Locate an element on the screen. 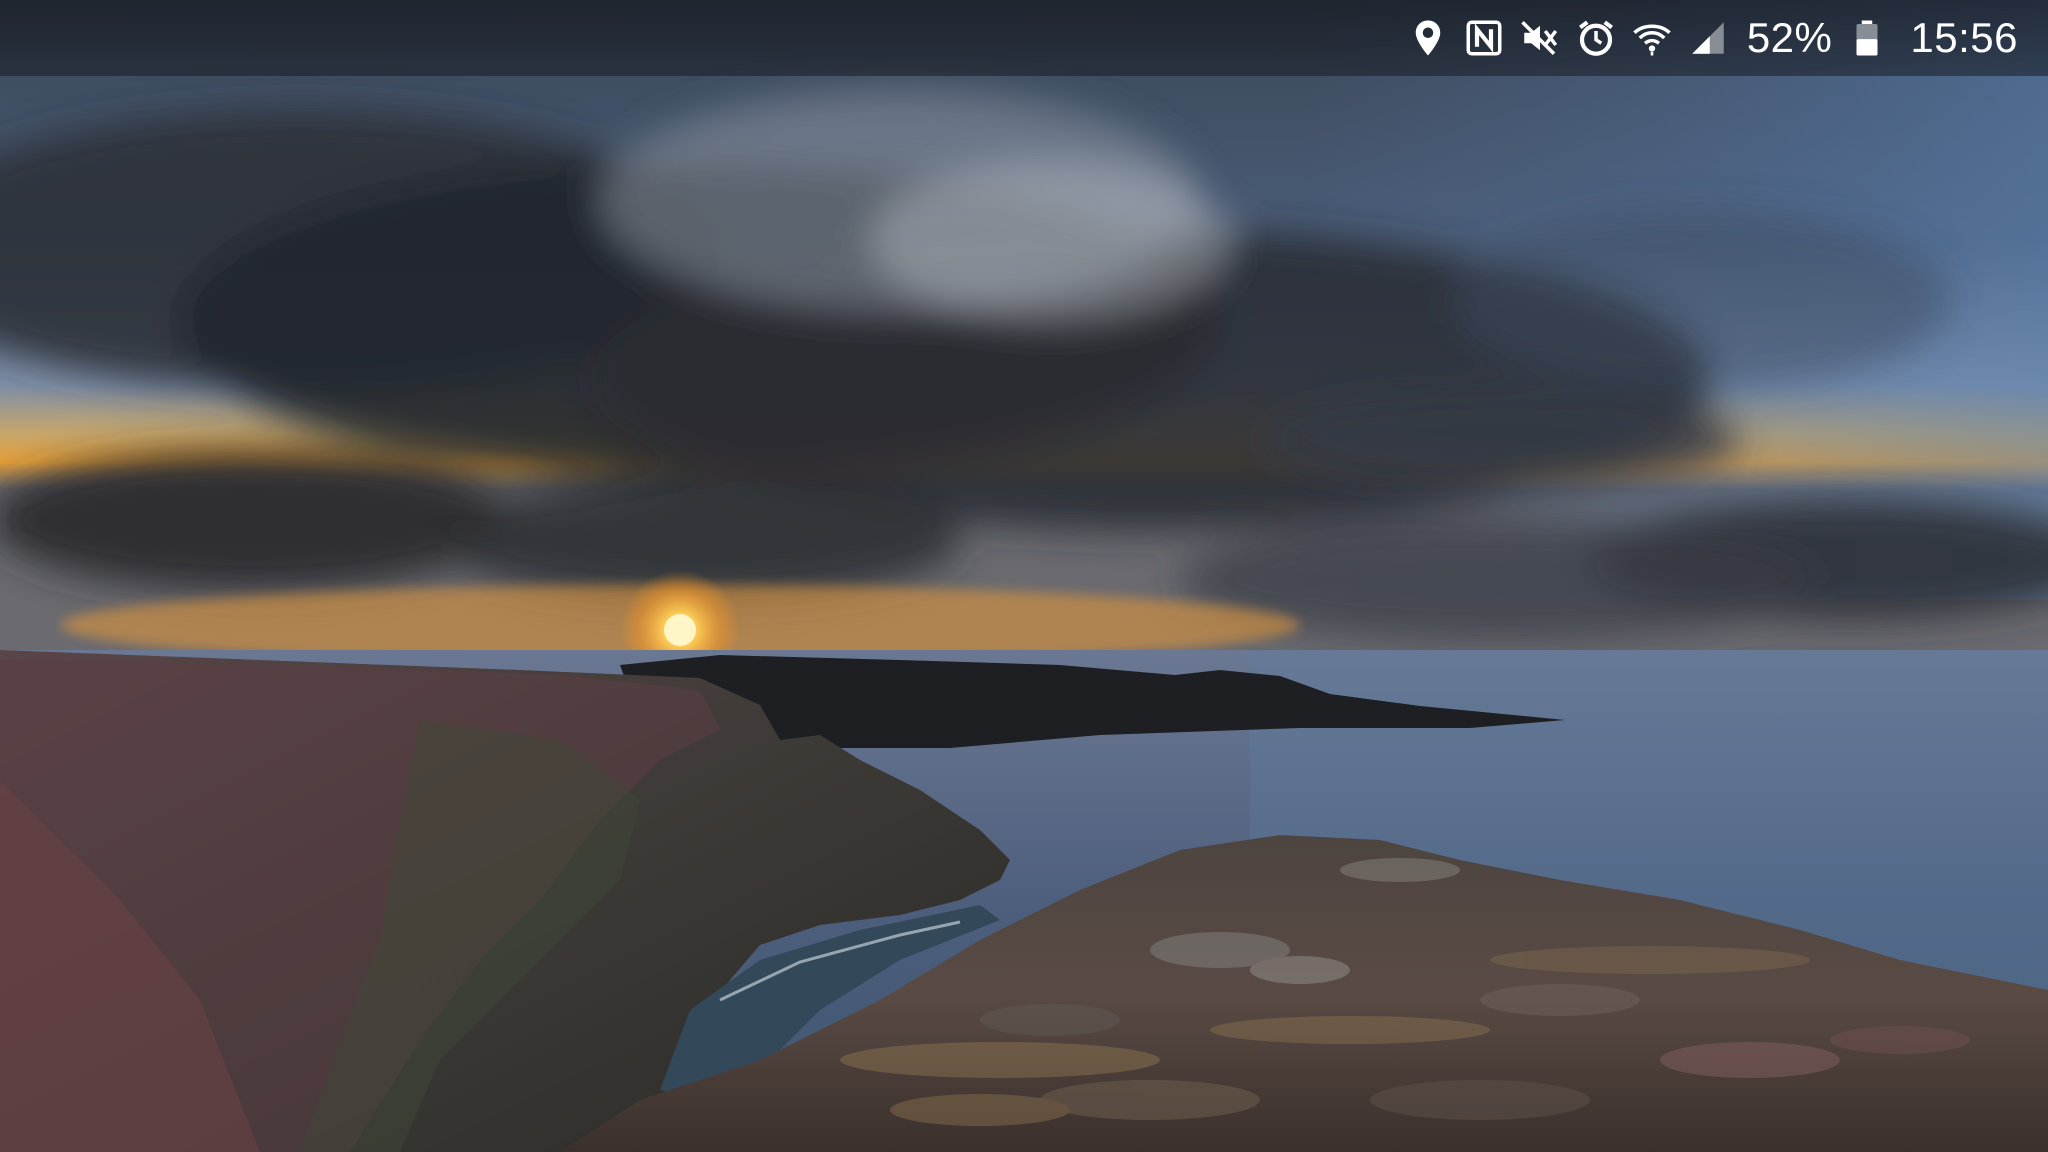 The height and width of the screenshot is (1152, 2048). status-icons: 52% 15:56 is located at coordinates (1712, 38).